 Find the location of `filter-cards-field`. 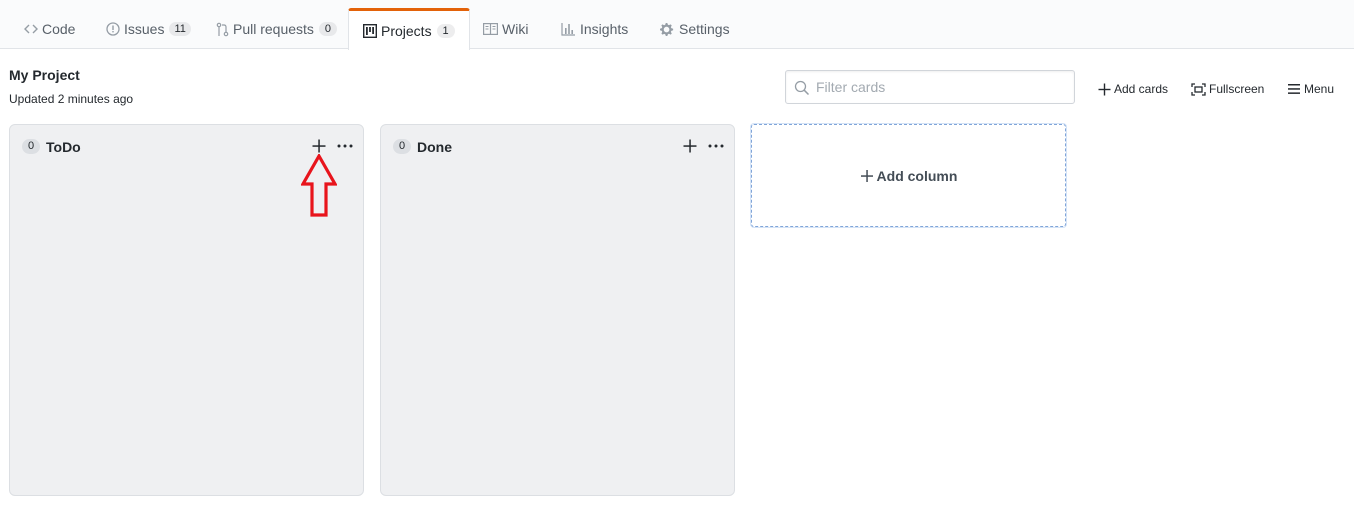

filter-cards-field is located at coordinates (930, 87).